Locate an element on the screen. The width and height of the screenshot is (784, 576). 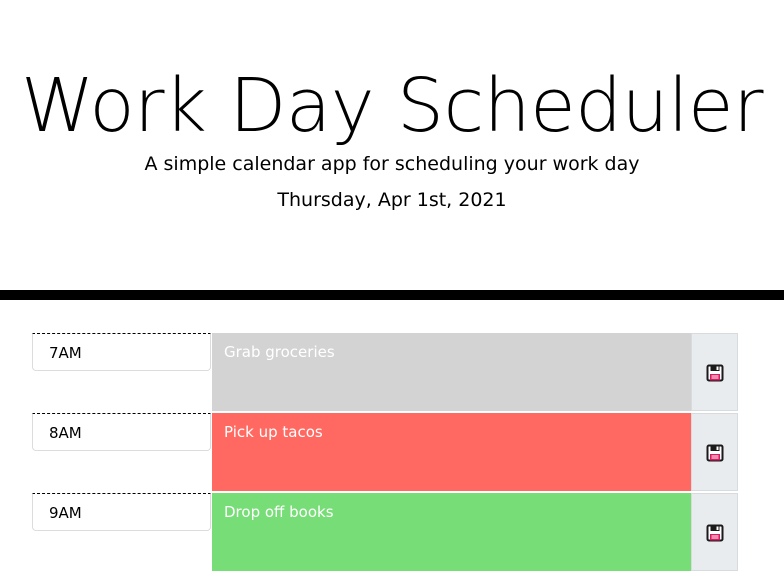
event-description-field: Grab groceries is located at coordinates (451, 372).